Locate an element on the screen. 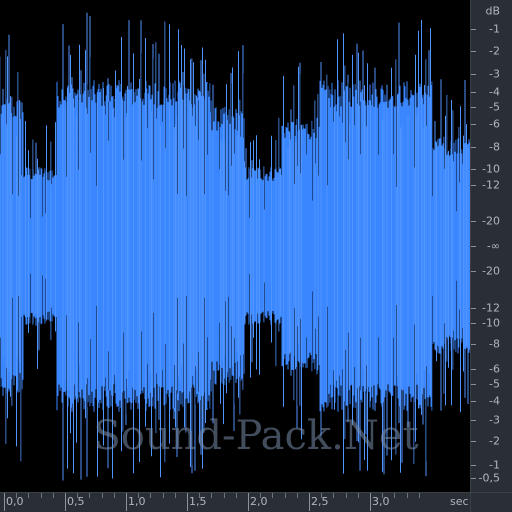  time-tick-label: 1,0 is located at coordinates (137, 501).